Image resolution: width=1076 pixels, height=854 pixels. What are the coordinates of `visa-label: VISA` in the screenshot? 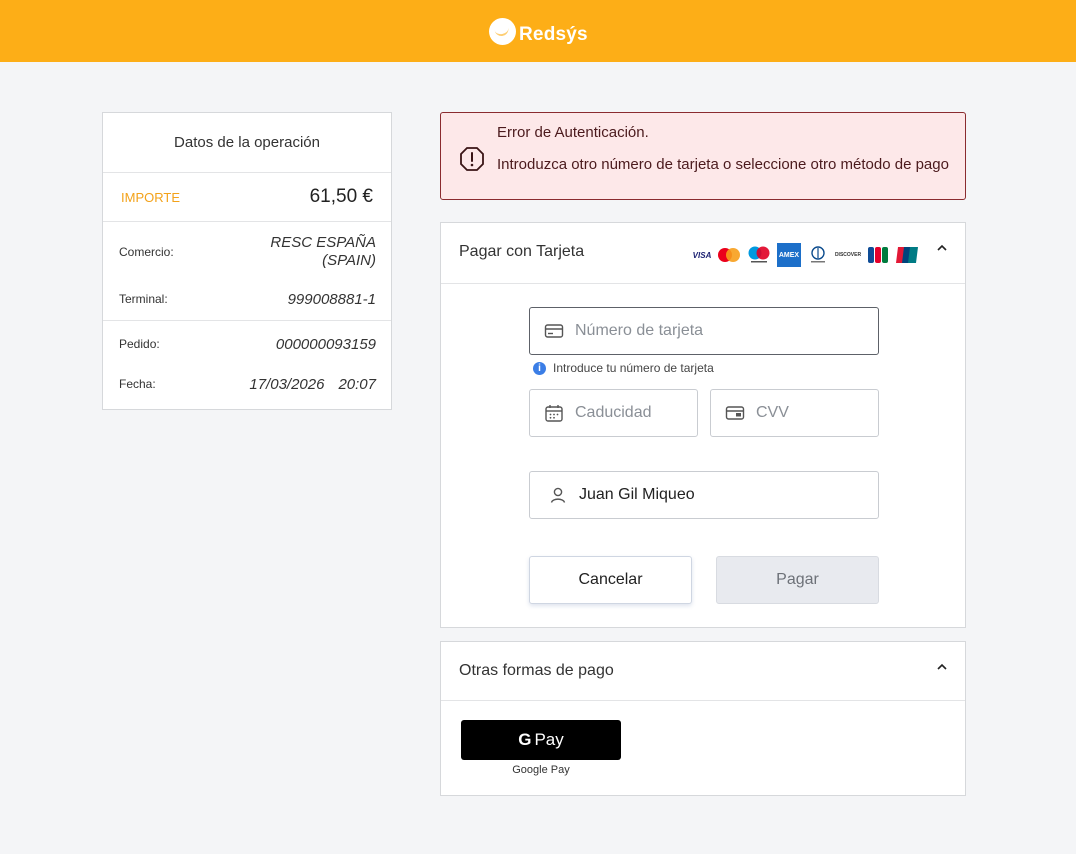 It's located at (702, 255).